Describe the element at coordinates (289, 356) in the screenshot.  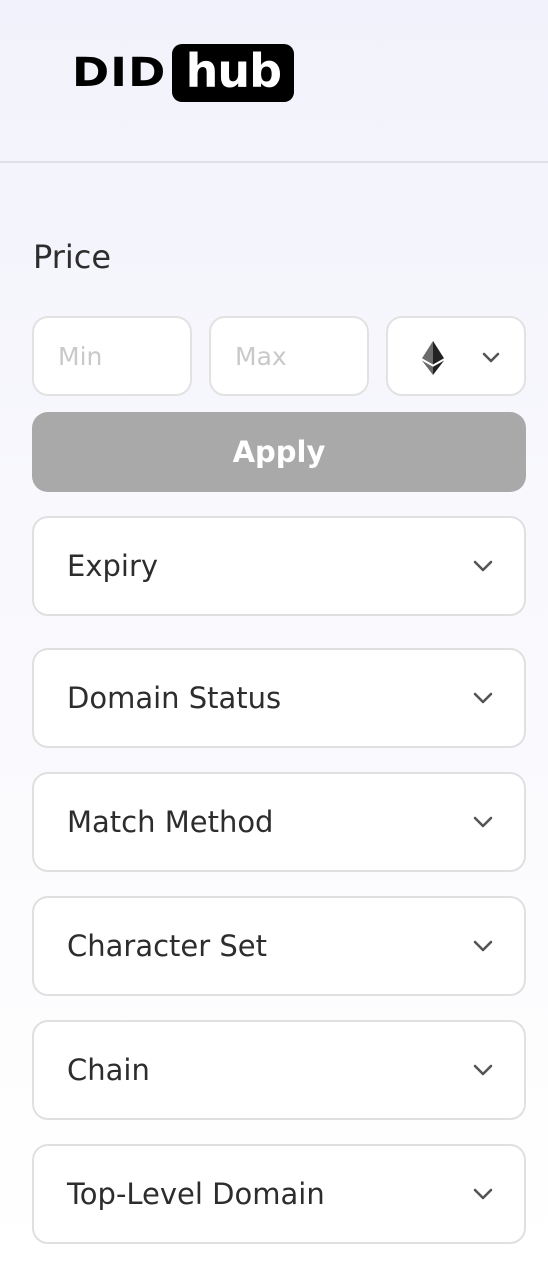
I see `price-max-input` at that location.